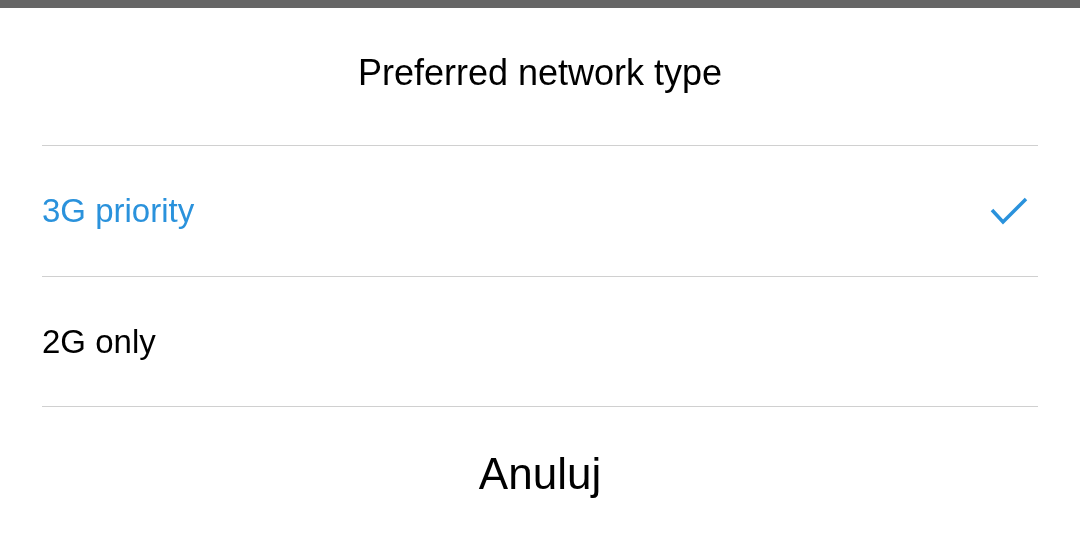 The image size is (1080, 542). Describe the element at coordinates (540, 72) in the screenshot. I see `dialog-title: Preferred network type` at that location.